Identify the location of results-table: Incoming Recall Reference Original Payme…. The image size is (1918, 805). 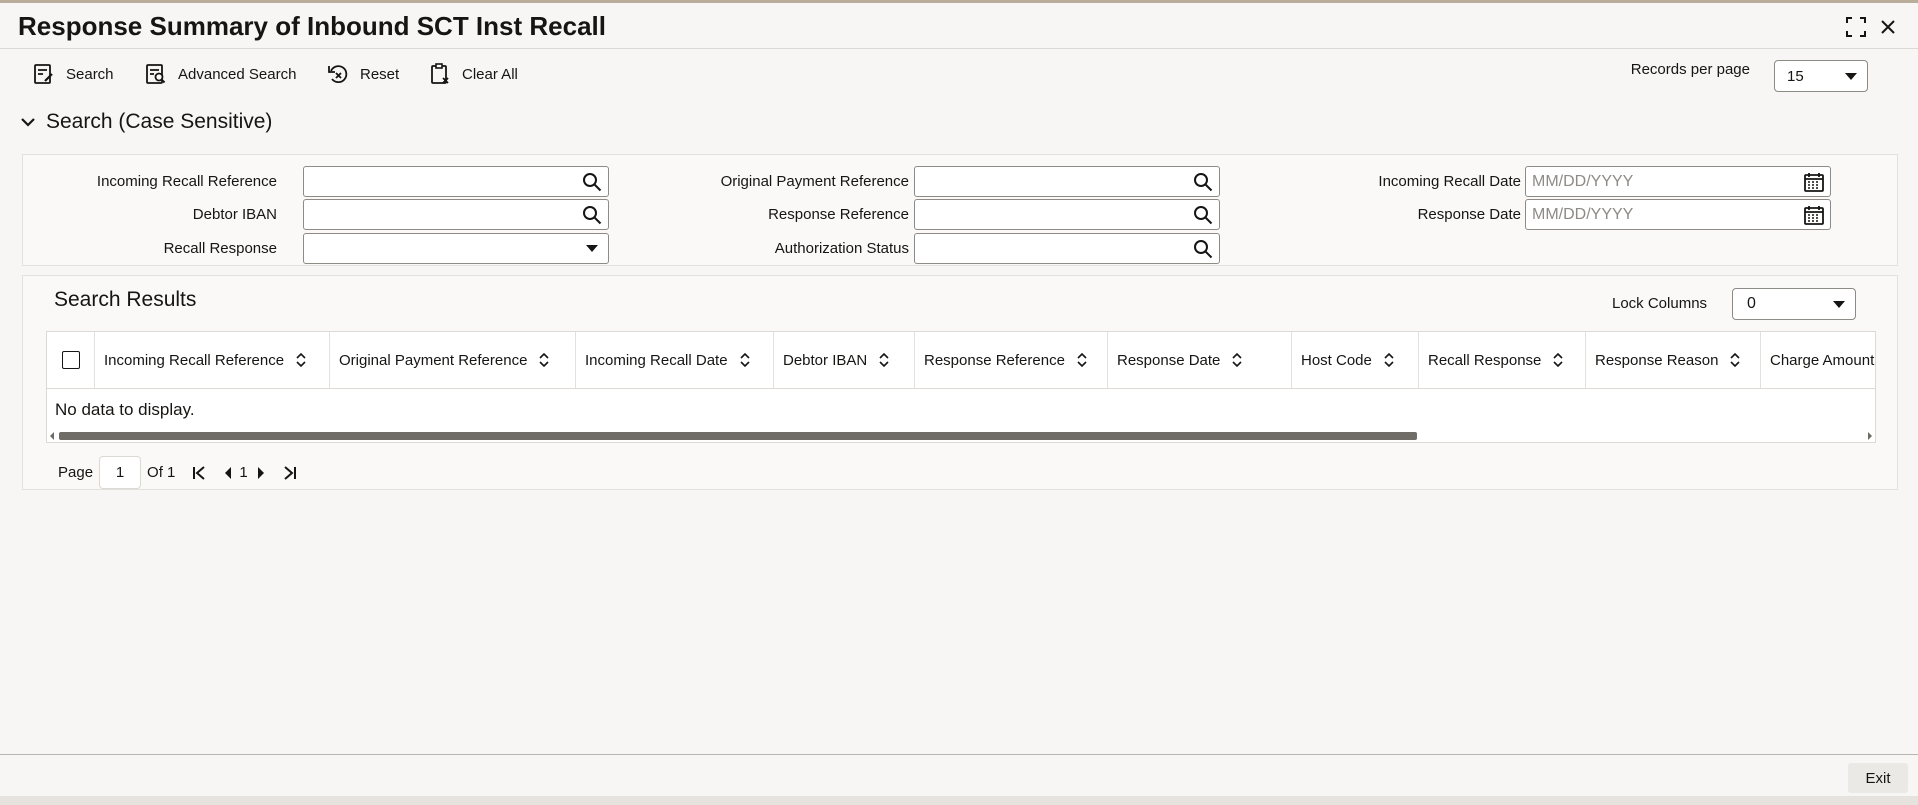
(961, 387).